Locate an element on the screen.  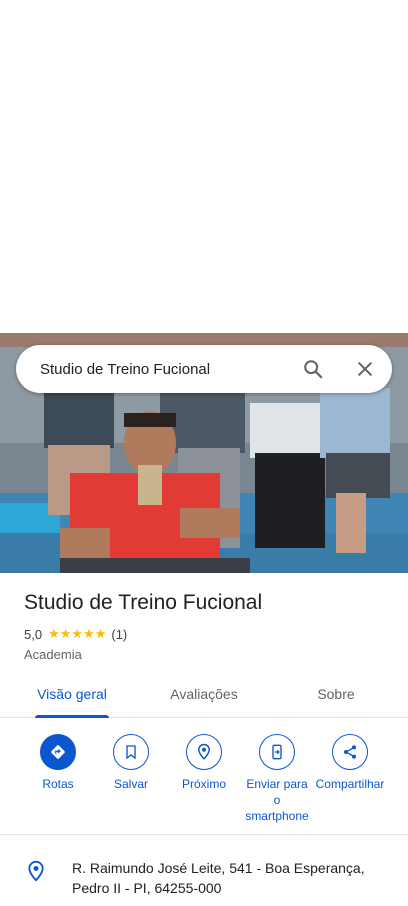
send-to-phone-icon is located at coordinates (277, 752).